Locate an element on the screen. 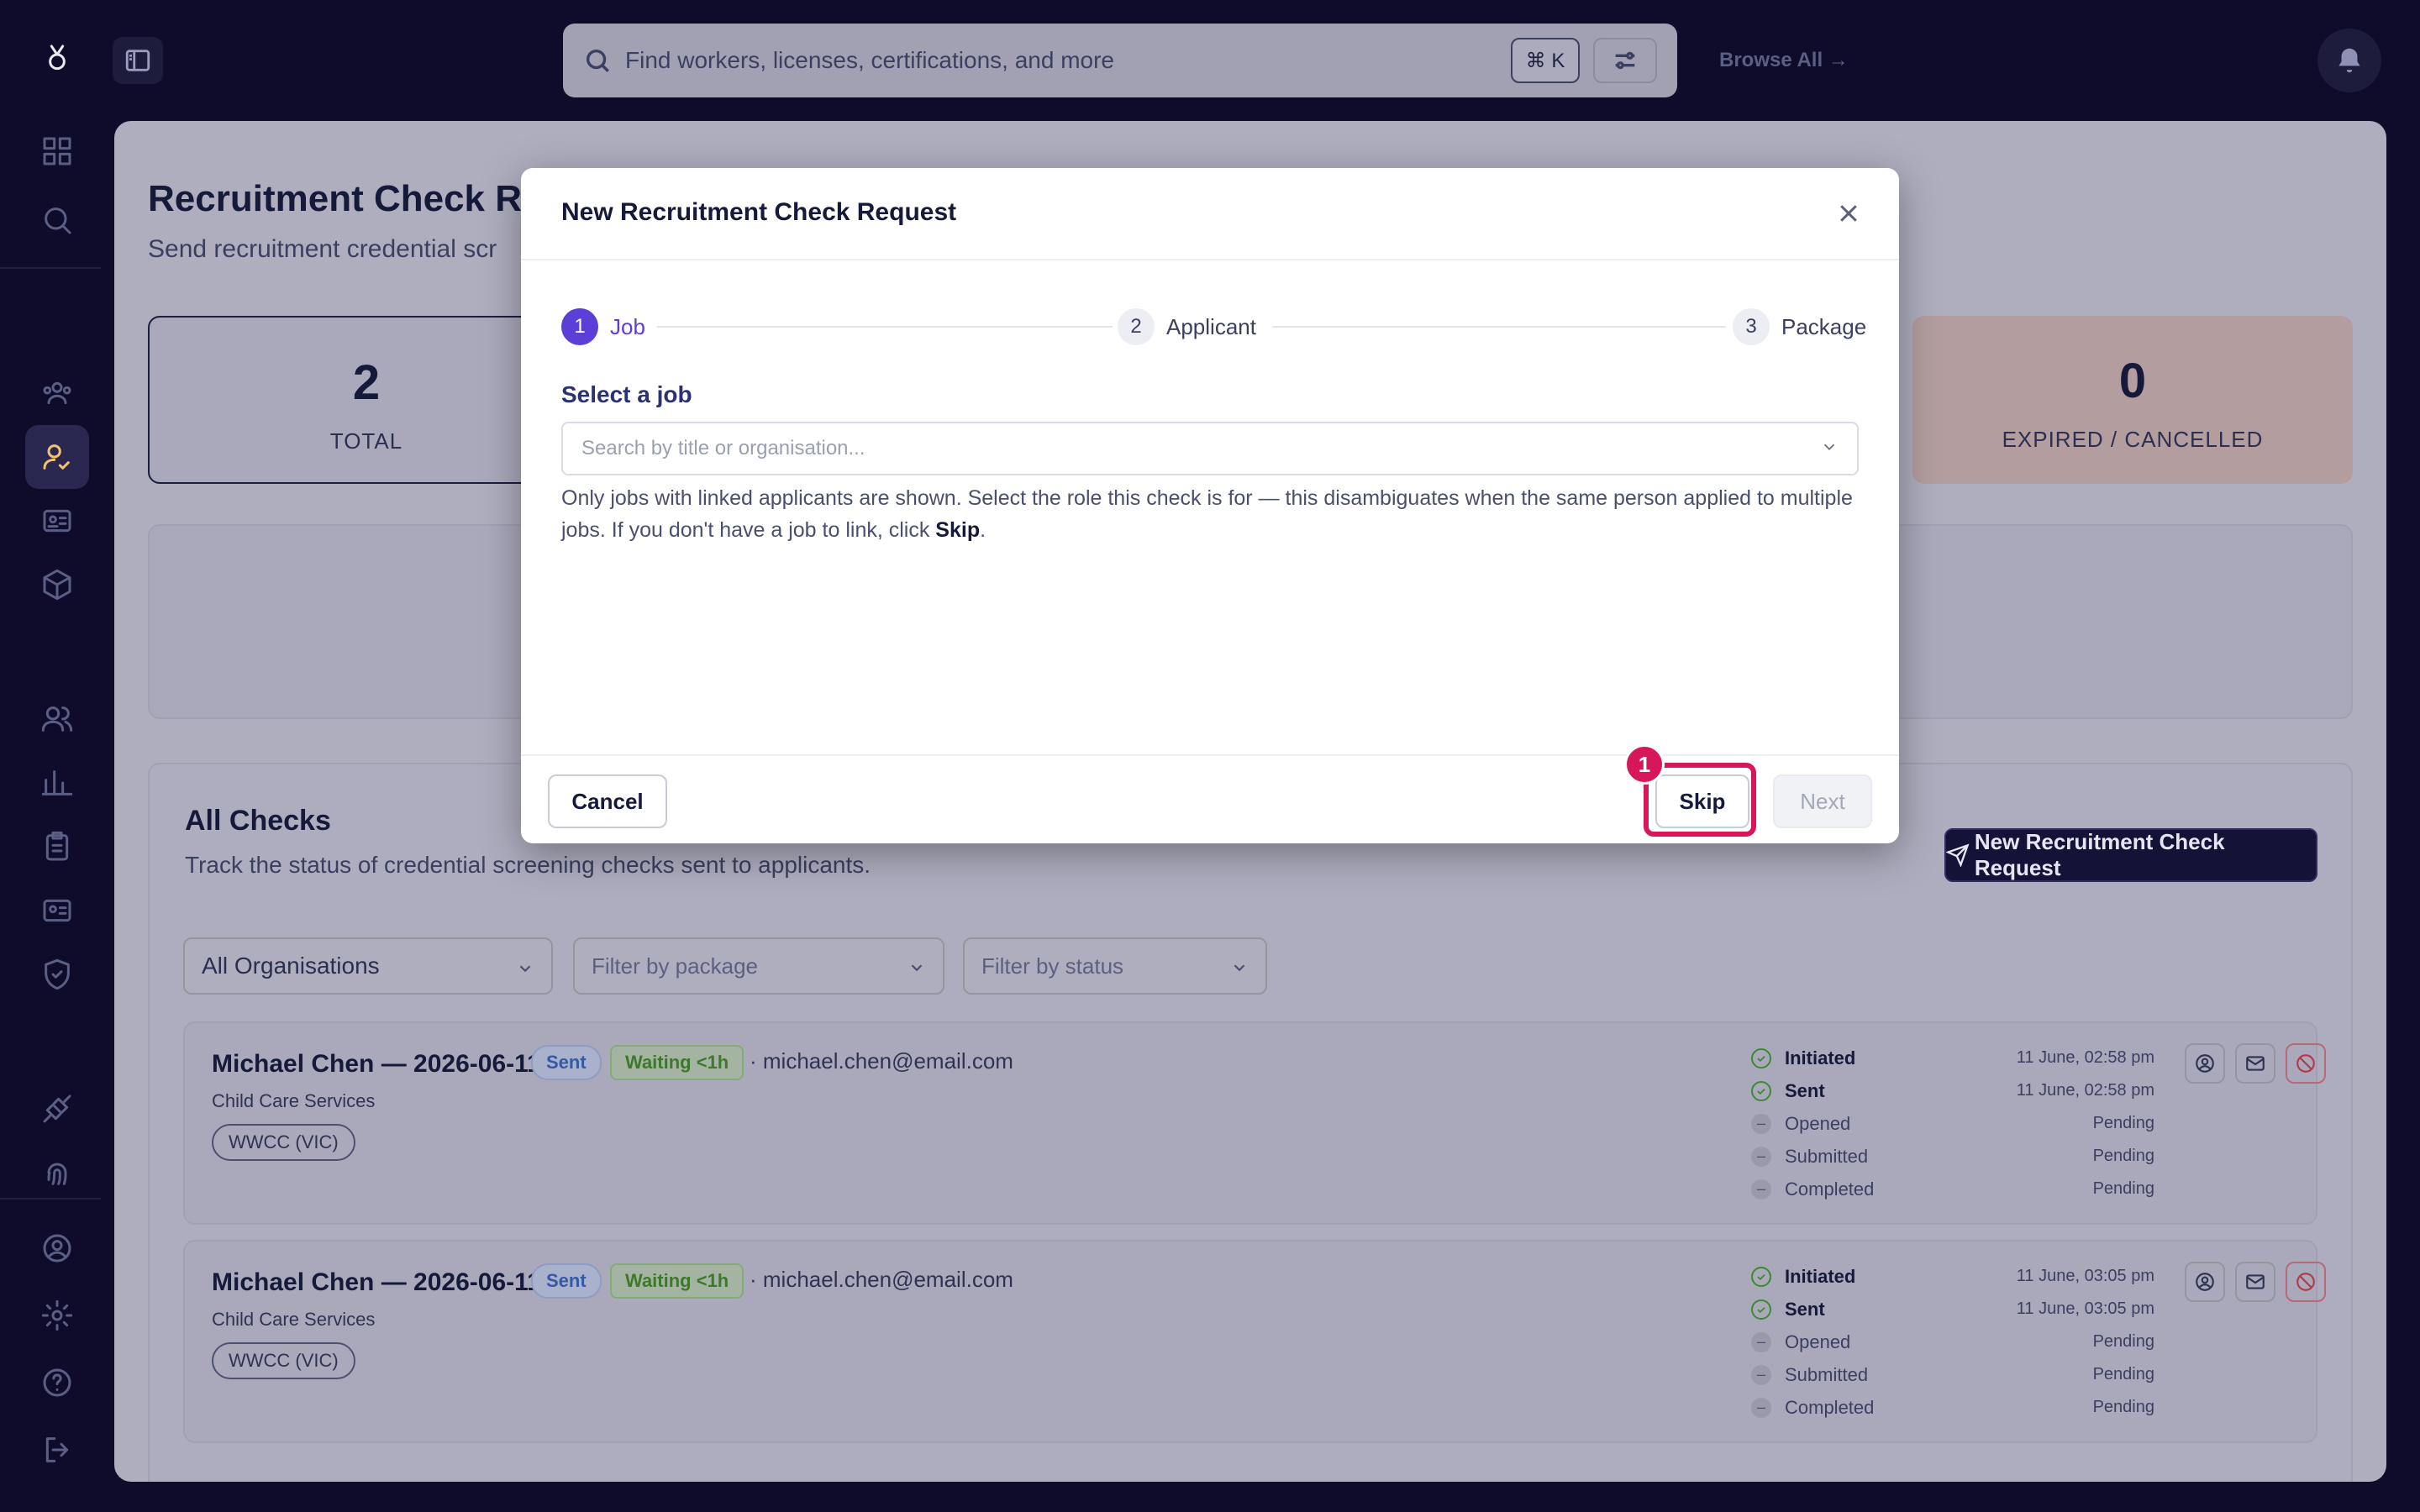 This screenshot has width=2420, height=1512. job-select is located at coordinates (1210, 448).